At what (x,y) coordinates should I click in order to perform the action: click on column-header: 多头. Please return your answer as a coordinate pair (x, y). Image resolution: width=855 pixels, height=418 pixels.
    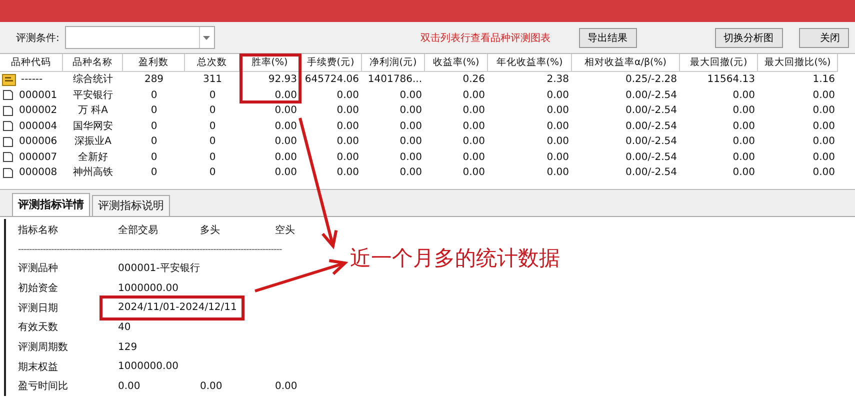
    Looking at the image, I should click on (210, 230).